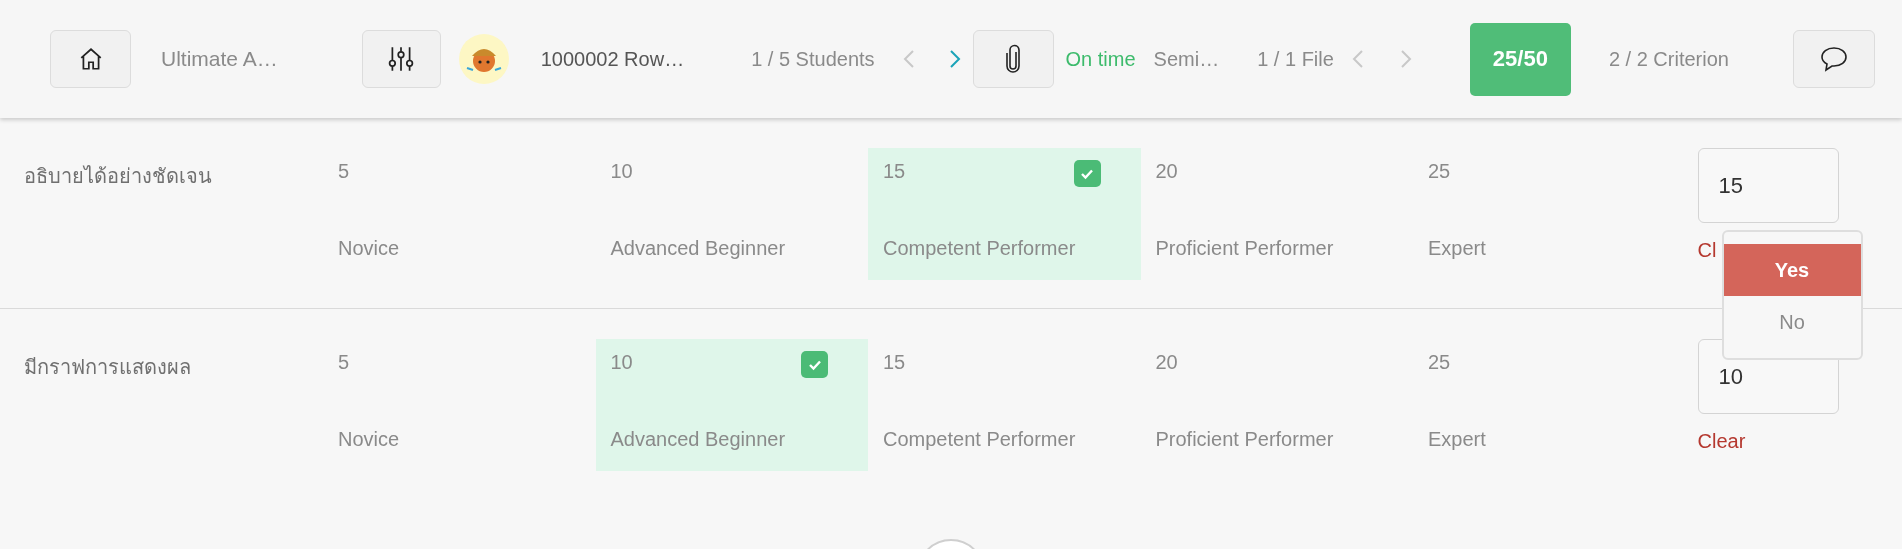  I want to click on submission-status: On time, so click(1100, 59).